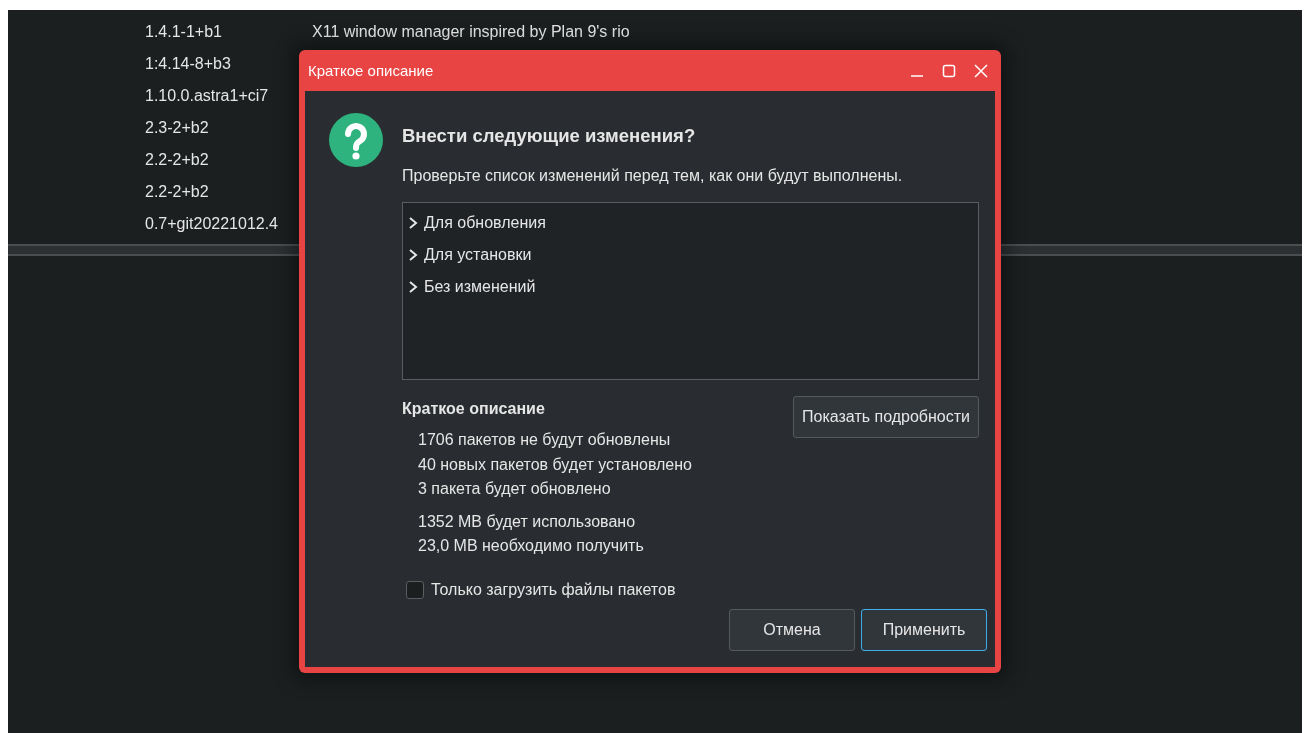 Image resolution: width=1310 pixels, height=733 pixels. What do you see at coordinates (792, 630) in the screenshot?
I see `dialog-button: Отмена` at bounding box center [792, 630].